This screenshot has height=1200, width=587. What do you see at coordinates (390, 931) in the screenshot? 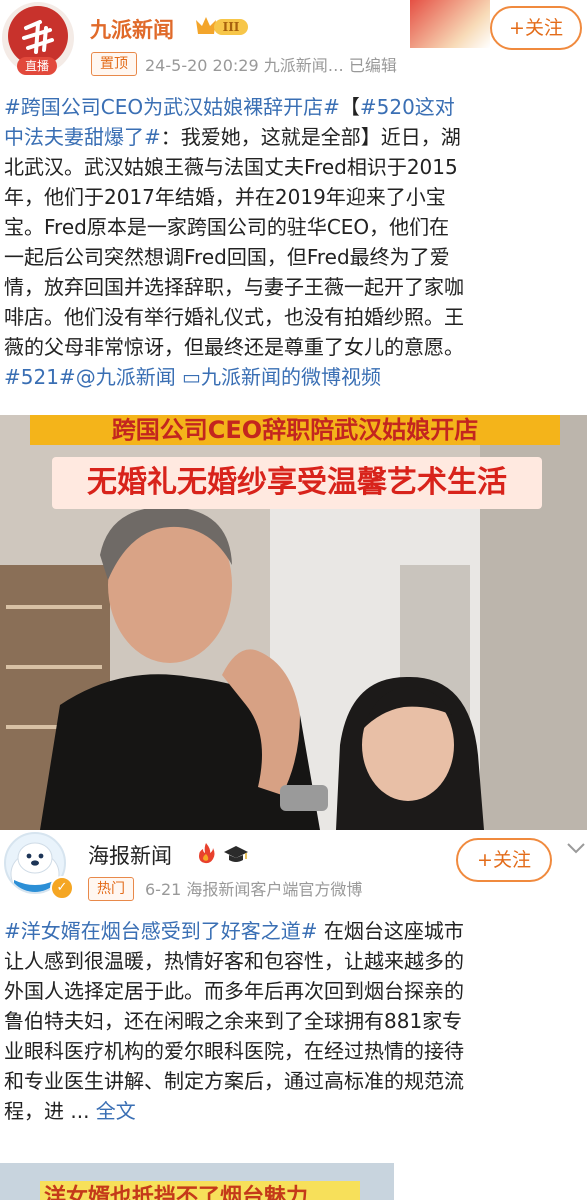
I see `post-text: 在烟台这座城市` at bounding box center [390, 931].